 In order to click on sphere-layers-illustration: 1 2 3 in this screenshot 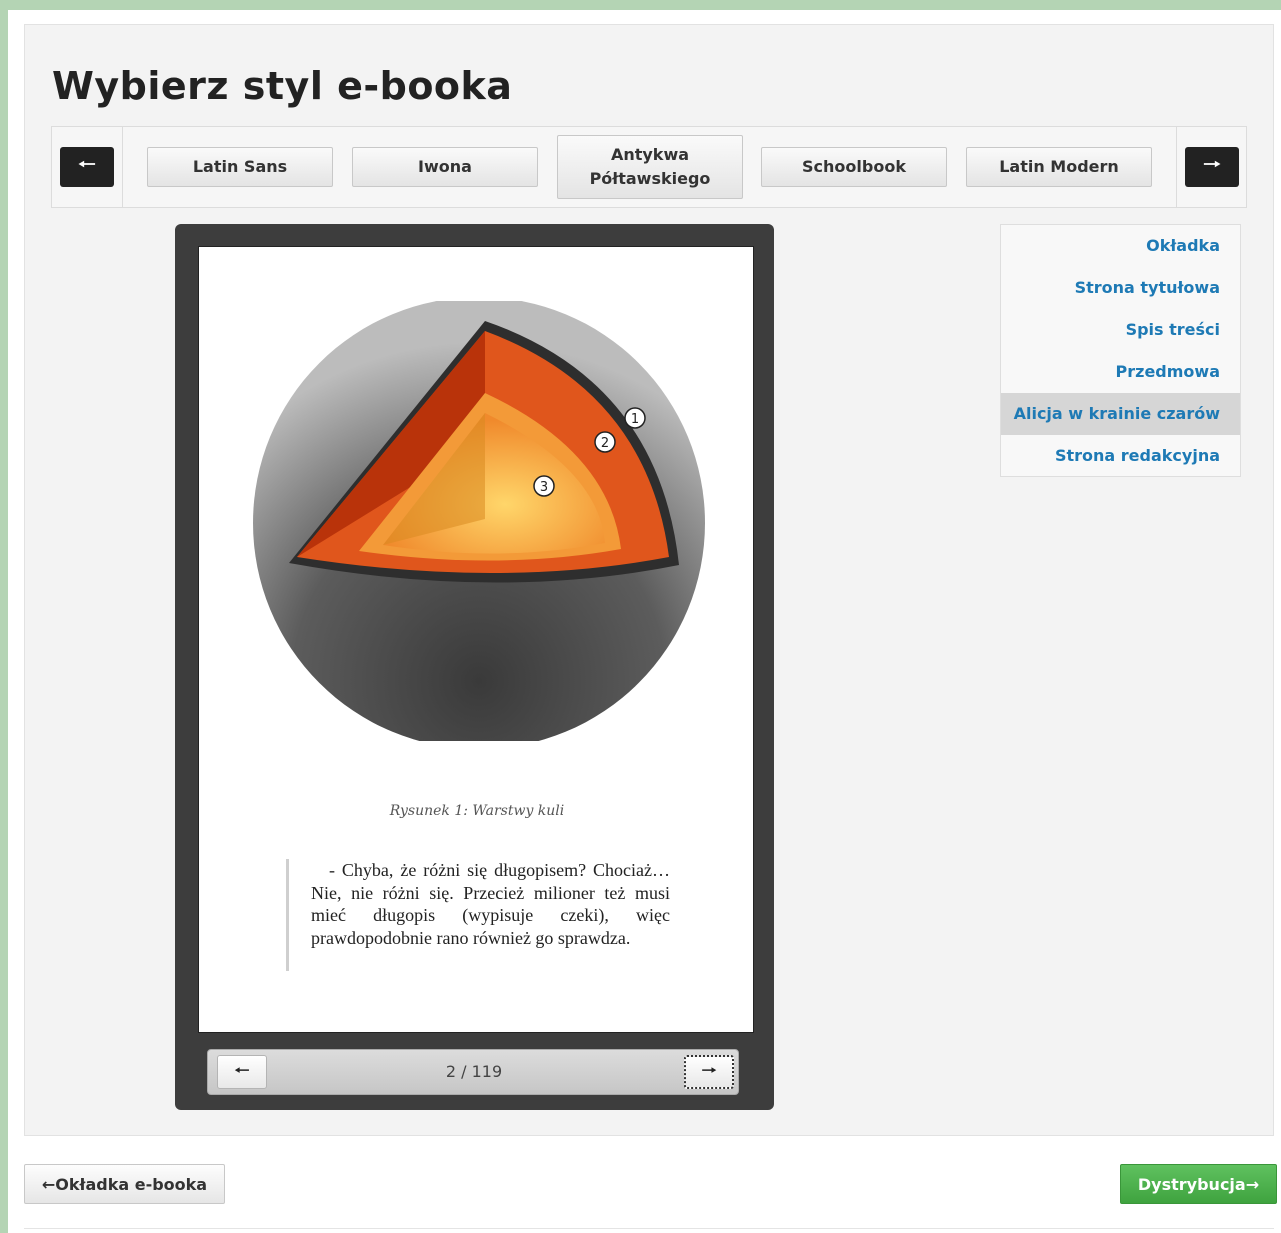, I will do `click(479, 521)`.